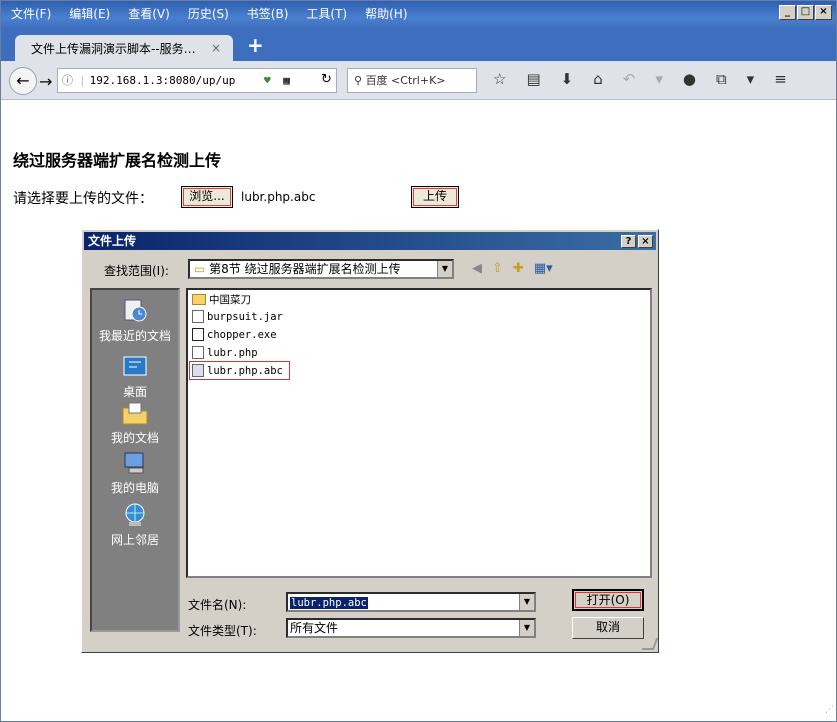  What do you see at coordinates (134, 336) in the screenshot?
I see `place-recent-label: 我最近的文档` at bounding box center [134, 336].